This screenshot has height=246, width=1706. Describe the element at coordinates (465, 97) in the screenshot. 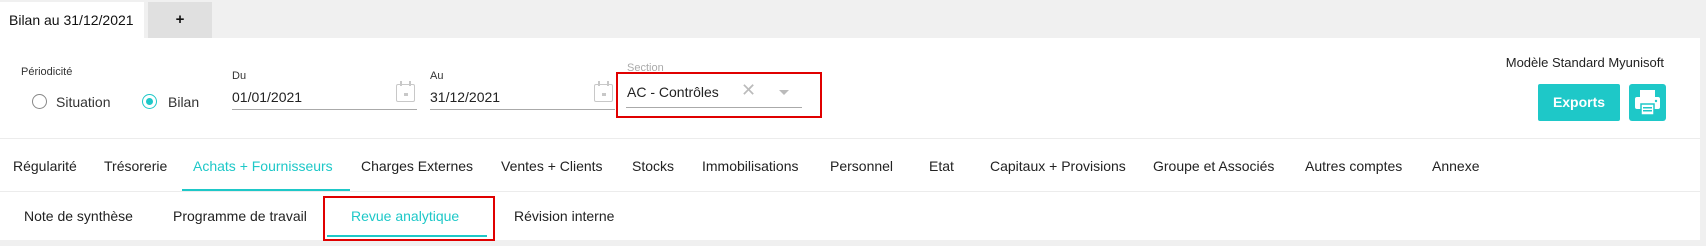

I see `to-date-value: 31/12/2021` at that location.